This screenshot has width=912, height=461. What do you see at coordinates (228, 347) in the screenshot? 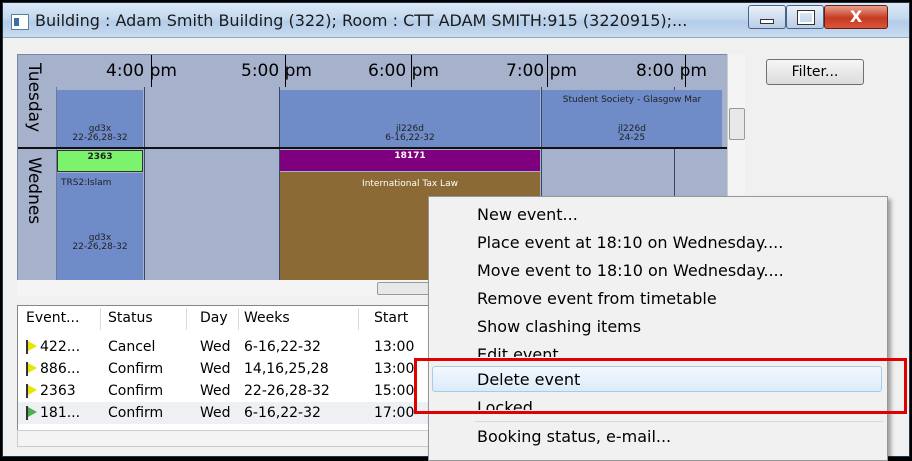
I see `table-row: 422... Cancel Wed 6-16,22-32 13:00` at bounding box center [228, 347].